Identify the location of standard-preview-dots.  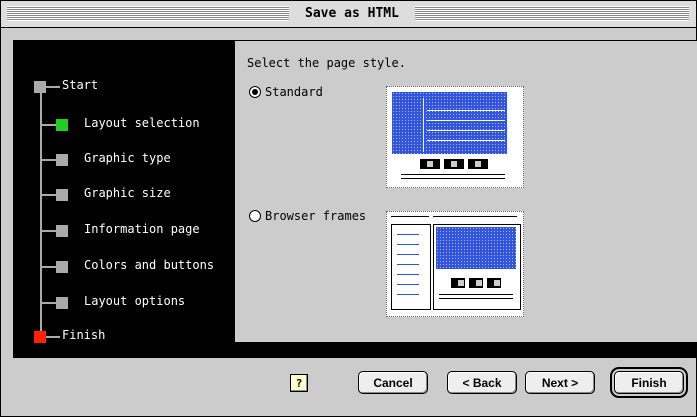
(423, 125).